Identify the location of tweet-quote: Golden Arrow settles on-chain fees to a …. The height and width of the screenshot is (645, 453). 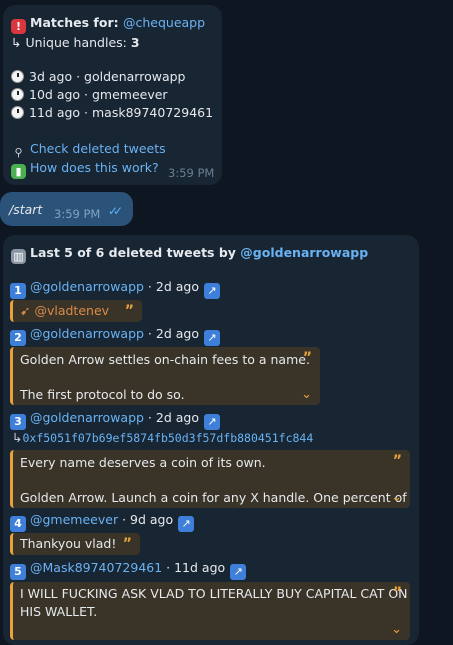
(165, 376).